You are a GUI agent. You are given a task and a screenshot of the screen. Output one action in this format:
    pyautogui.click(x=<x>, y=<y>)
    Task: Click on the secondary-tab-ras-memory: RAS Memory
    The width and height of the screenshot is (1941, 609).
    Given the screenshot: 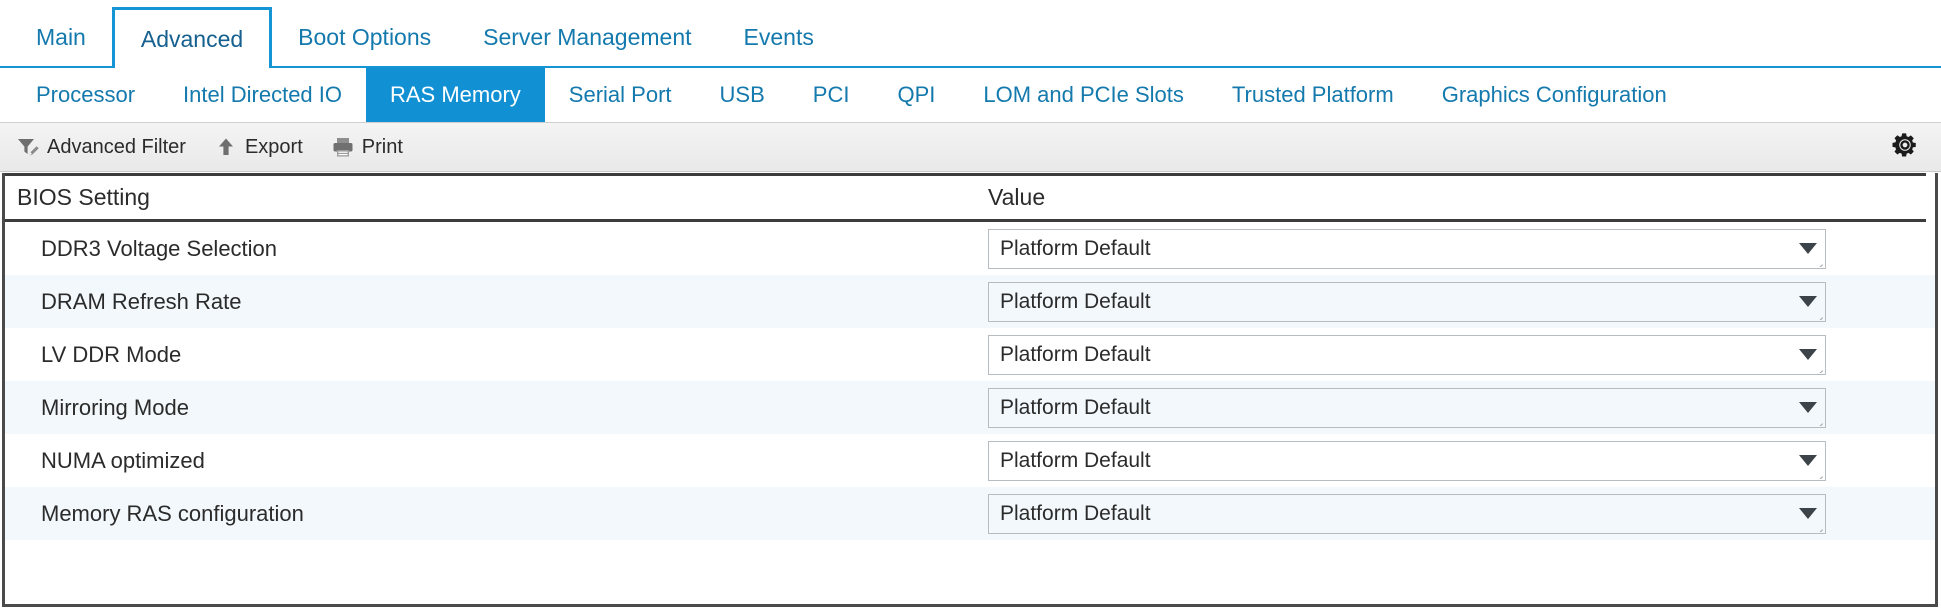 What is the action you would take?
    pyautogui.click(x=455, y=95)
    